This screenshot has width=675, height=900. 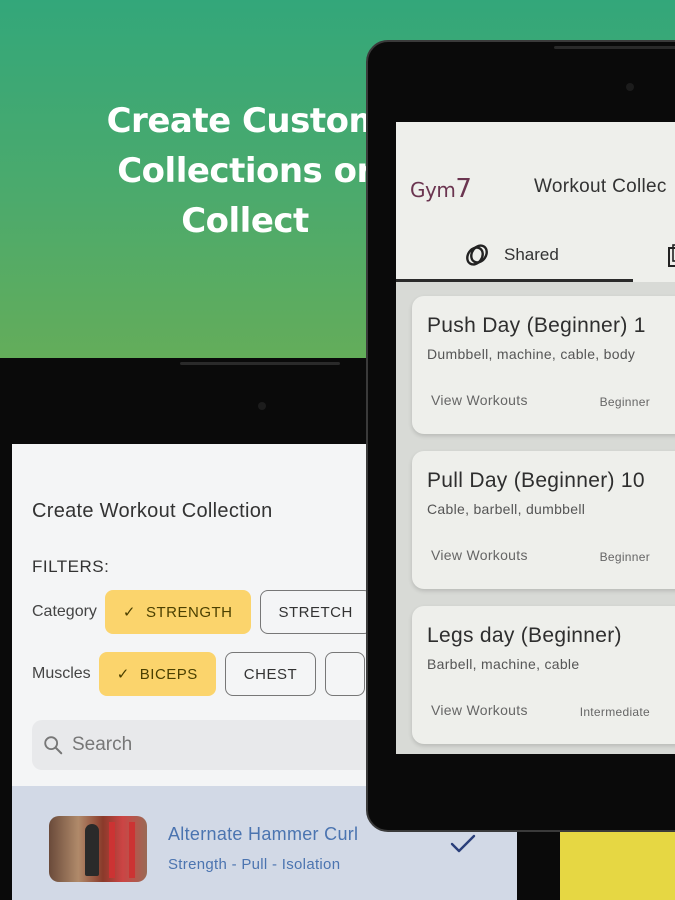 I want to click on chip-label: STRENGTH, so click(x=189, y=612).